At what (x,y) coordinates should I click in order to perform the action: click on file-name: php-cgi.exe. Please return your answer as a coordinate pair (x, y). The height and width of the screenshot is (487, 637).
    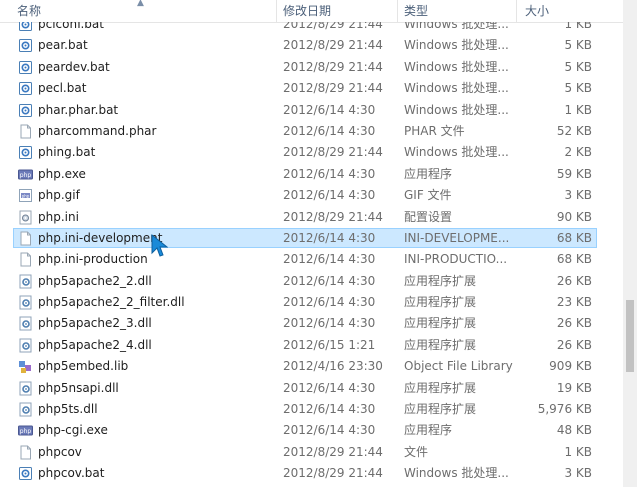
    Looking at the image, I should click on (73, 430).